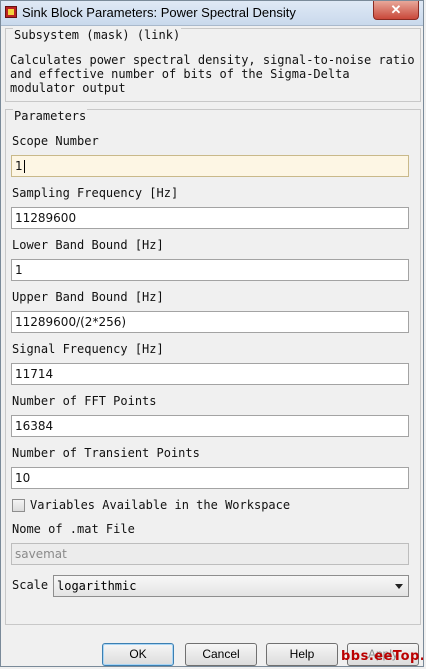 This screenshot has height=669, width=426. I want to click on scope-number-value: 1, so click(19, 166).